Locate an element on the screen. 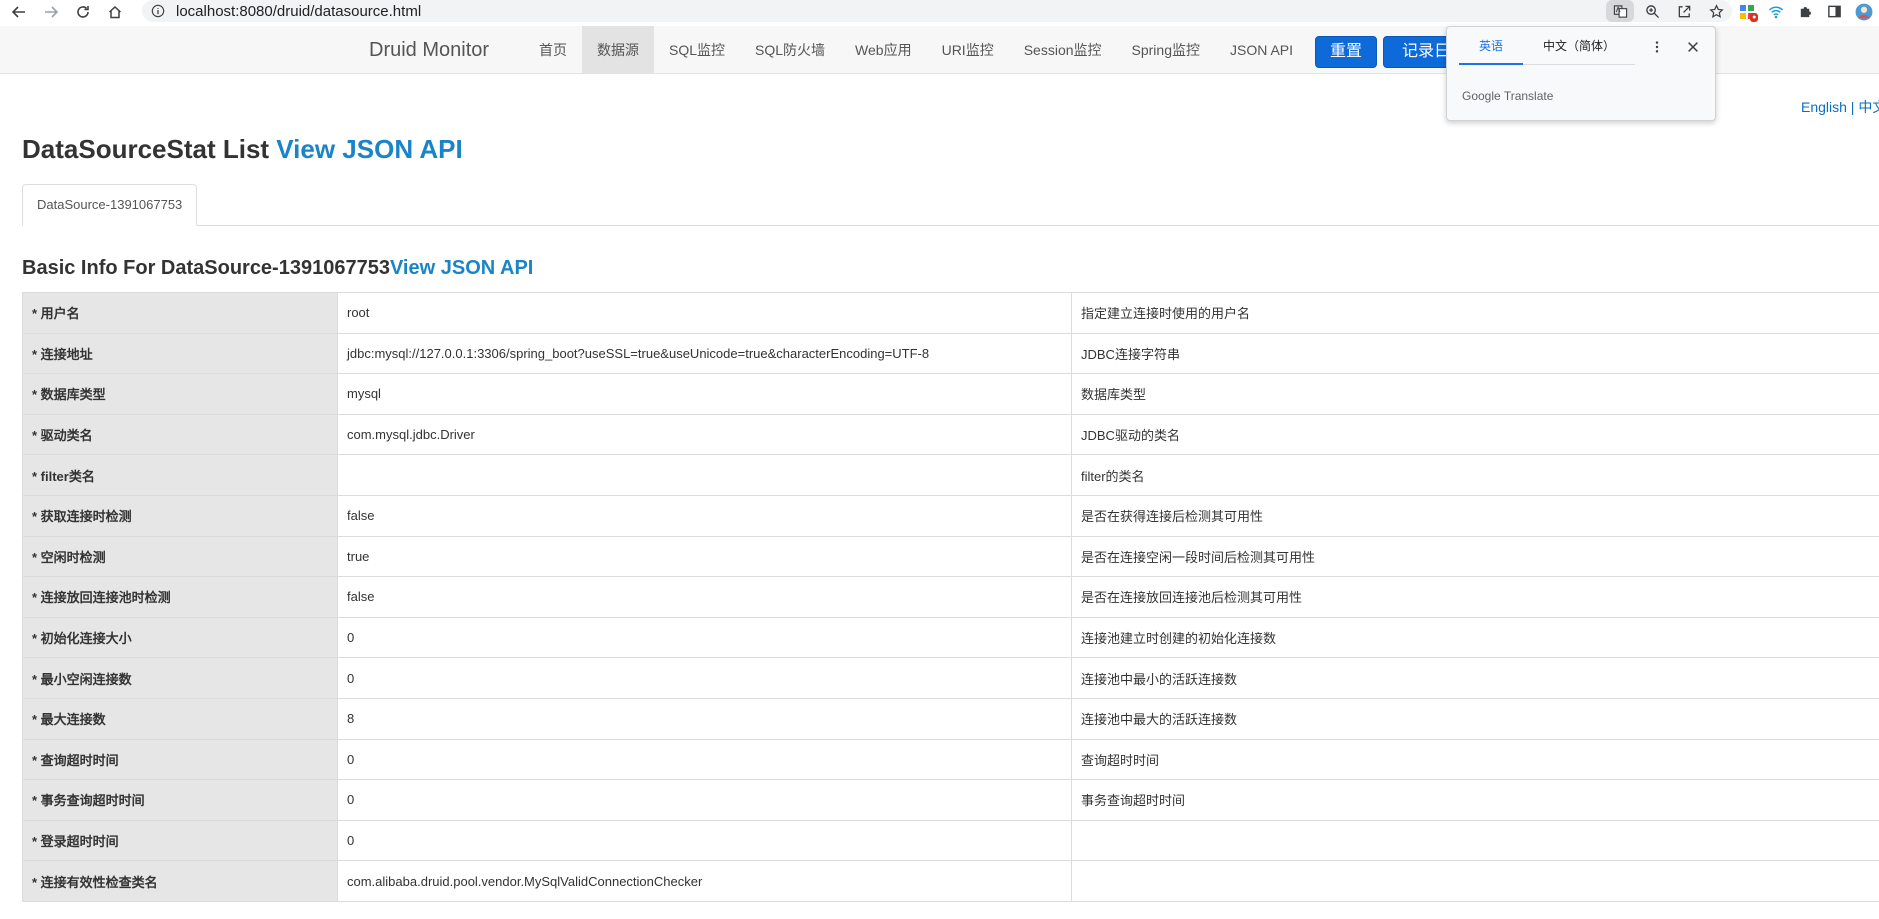  table-row: * 数据库类型 mysql 数据库类型 is located at coordinates (950, 394).